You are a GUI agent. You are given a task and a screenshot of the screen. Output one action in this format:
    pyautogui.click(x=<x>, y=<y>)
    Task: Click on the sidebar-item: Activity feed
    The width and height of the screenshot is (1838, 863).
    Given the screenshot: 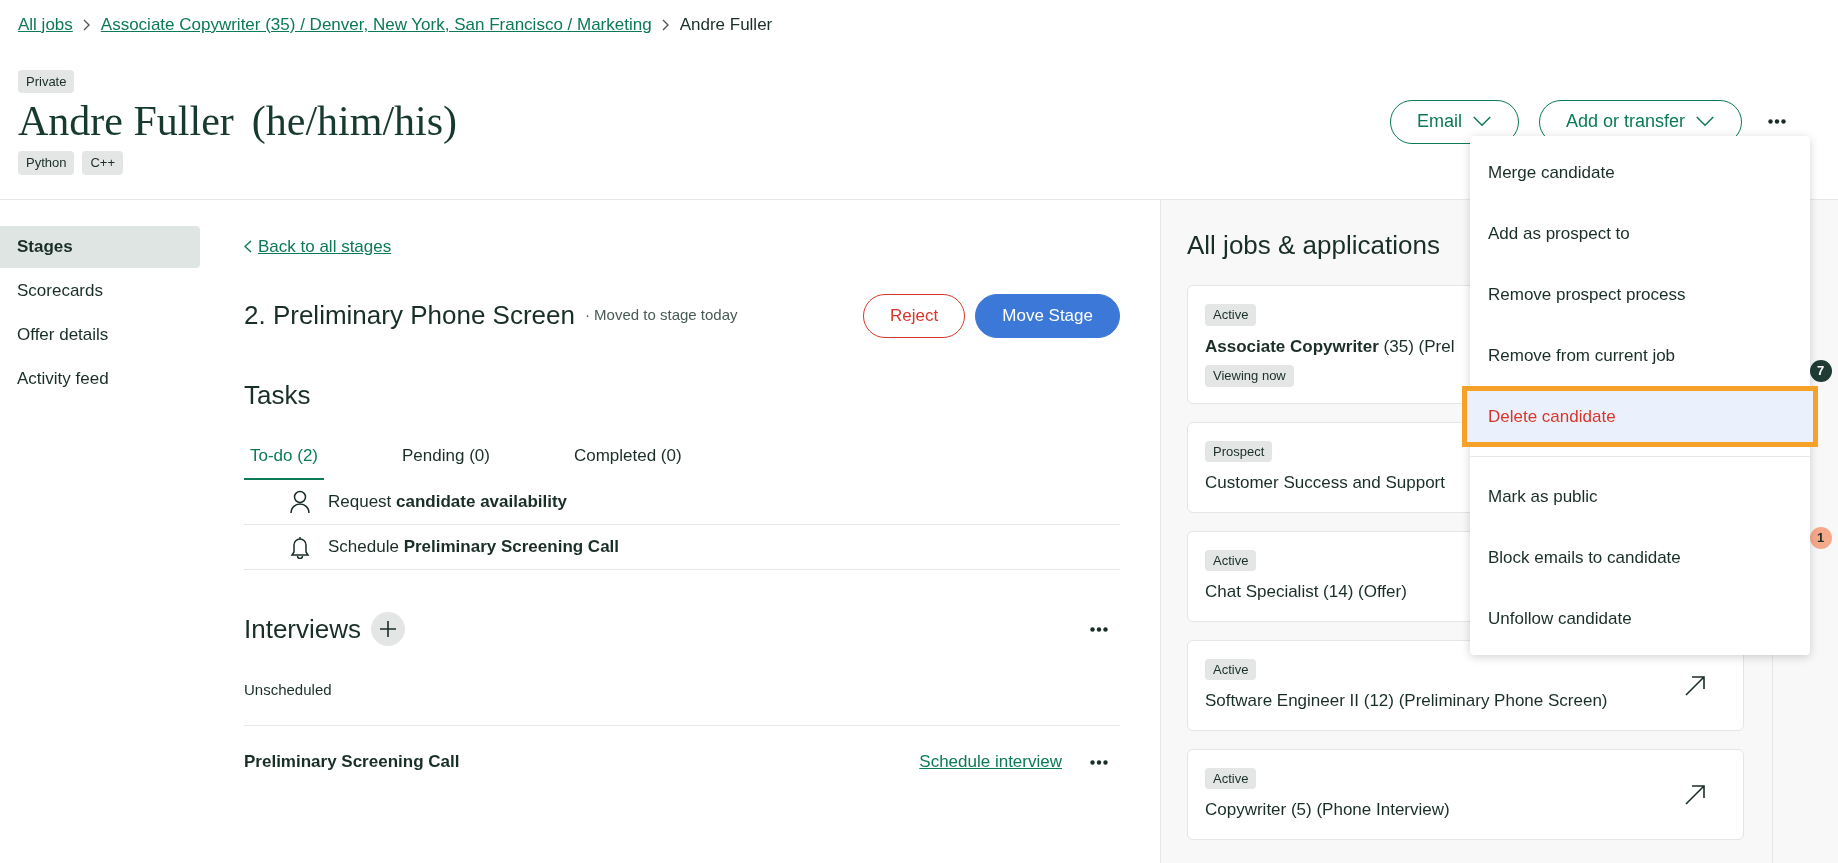 What is the action you would take?
    pyautogui.click(x=100, y=379)
    